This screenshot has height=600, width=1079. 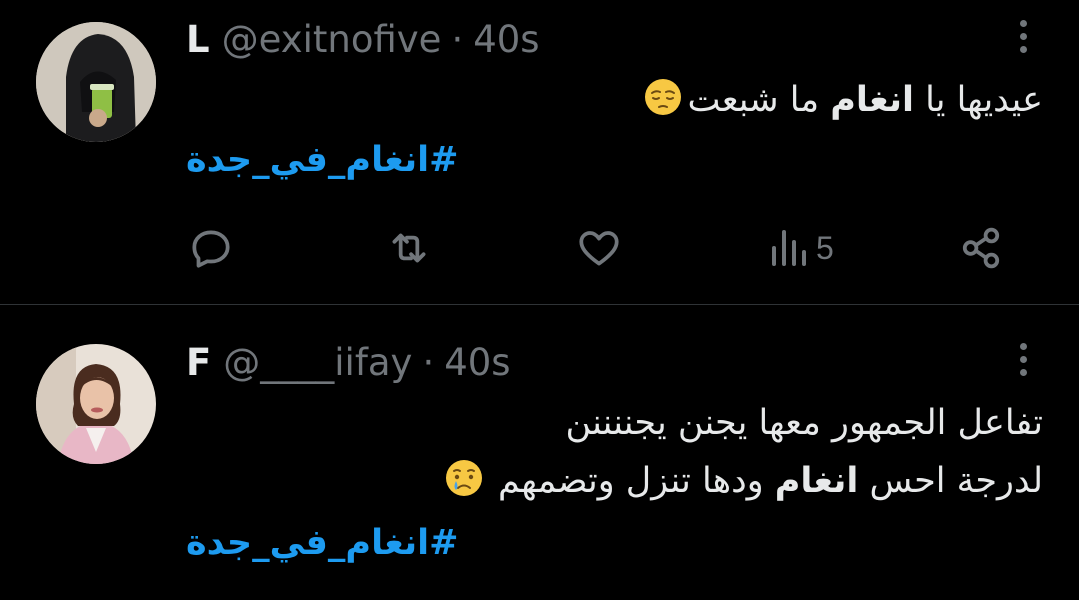 What do you see at coordinates (464, 478) in the screenshot?
I see `crying-face-icon` at bounding box center [464, 478].